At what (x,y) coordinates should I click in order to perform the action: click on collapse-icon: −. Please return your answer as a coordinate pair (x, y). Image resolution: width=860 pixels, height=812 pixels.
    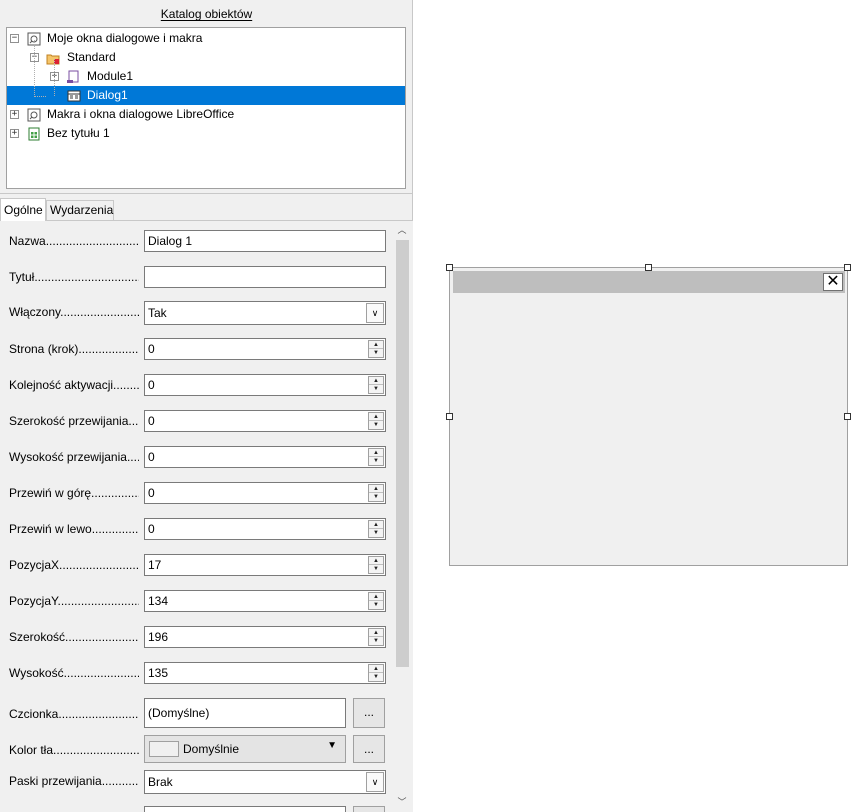
    Looking at the image, I should click on (14, 38).